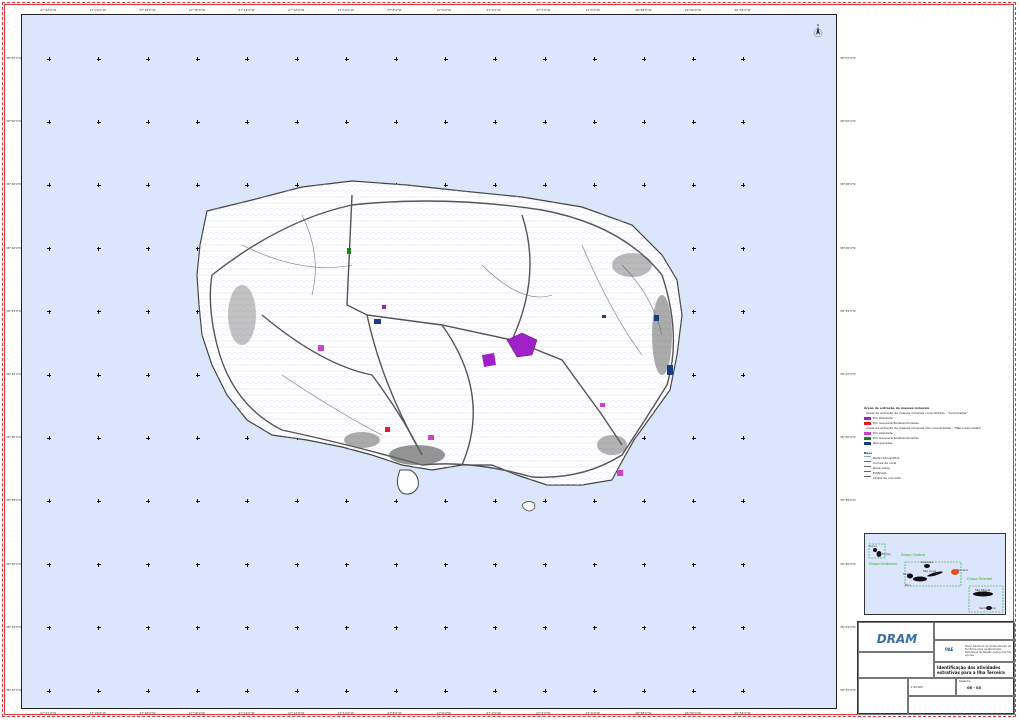  I want to click on sheet-label: Desenho, so click(965, 681).